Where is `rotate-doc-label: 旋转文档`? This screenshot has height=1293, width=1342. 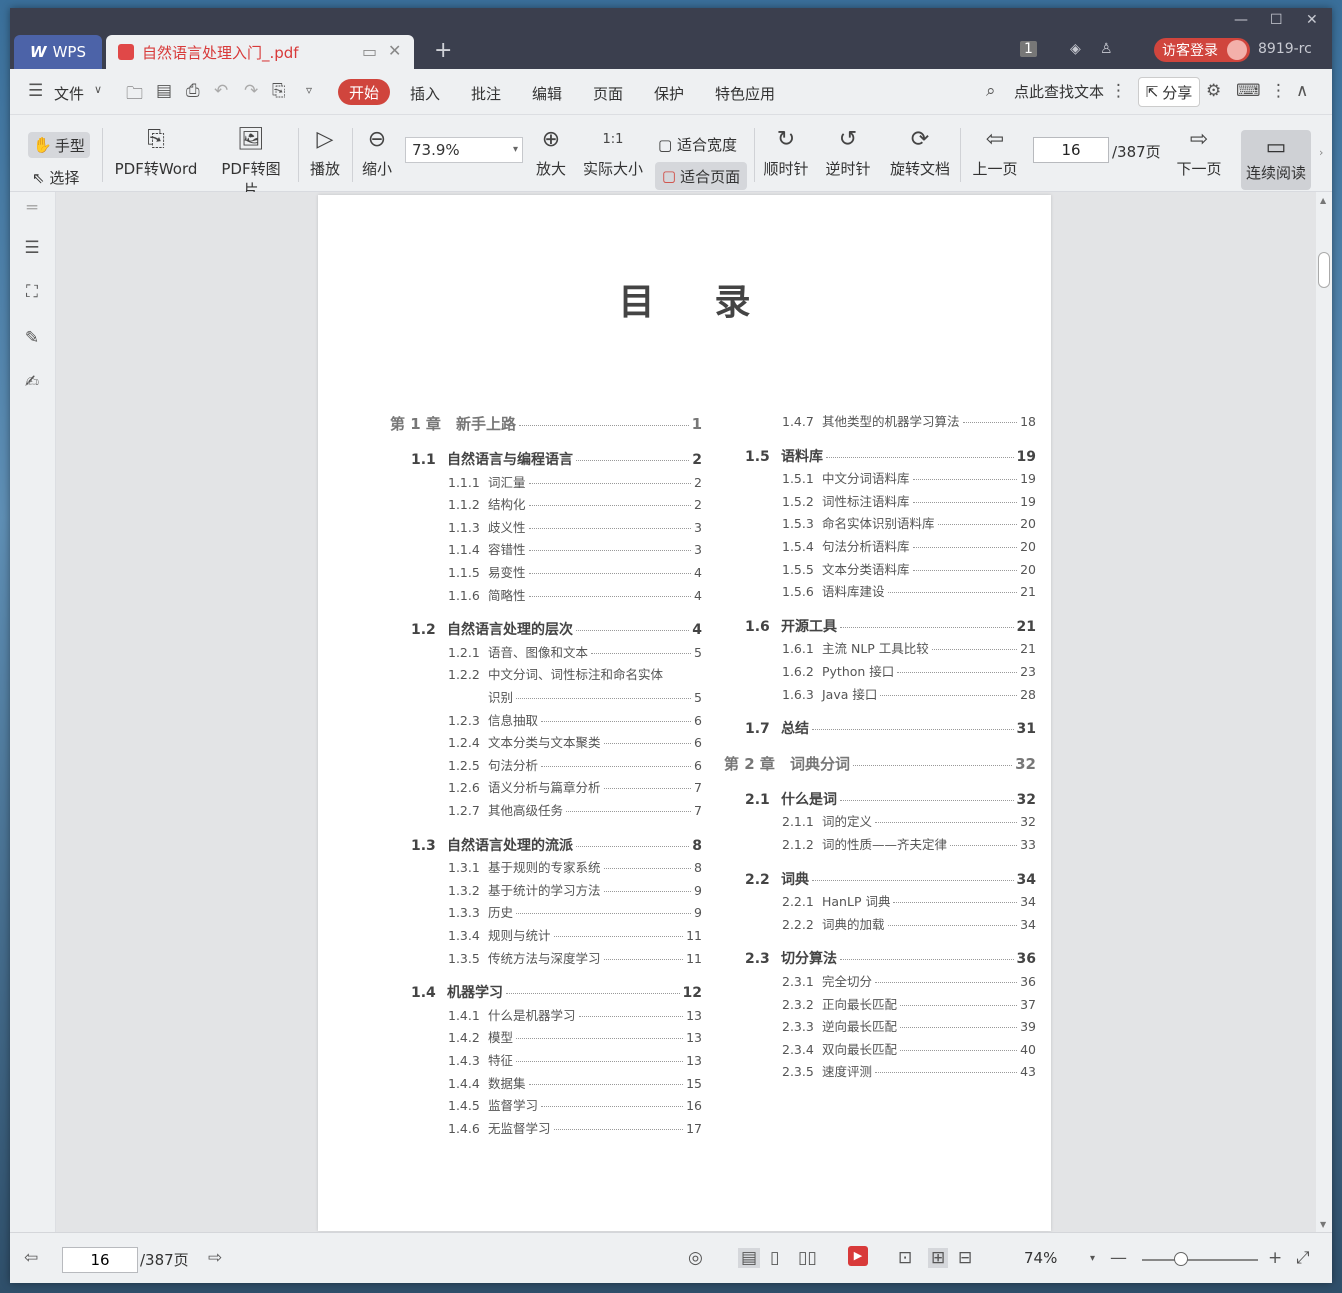 rotate-doc-label: 旋转文档 is located at coordinates (919, 169).